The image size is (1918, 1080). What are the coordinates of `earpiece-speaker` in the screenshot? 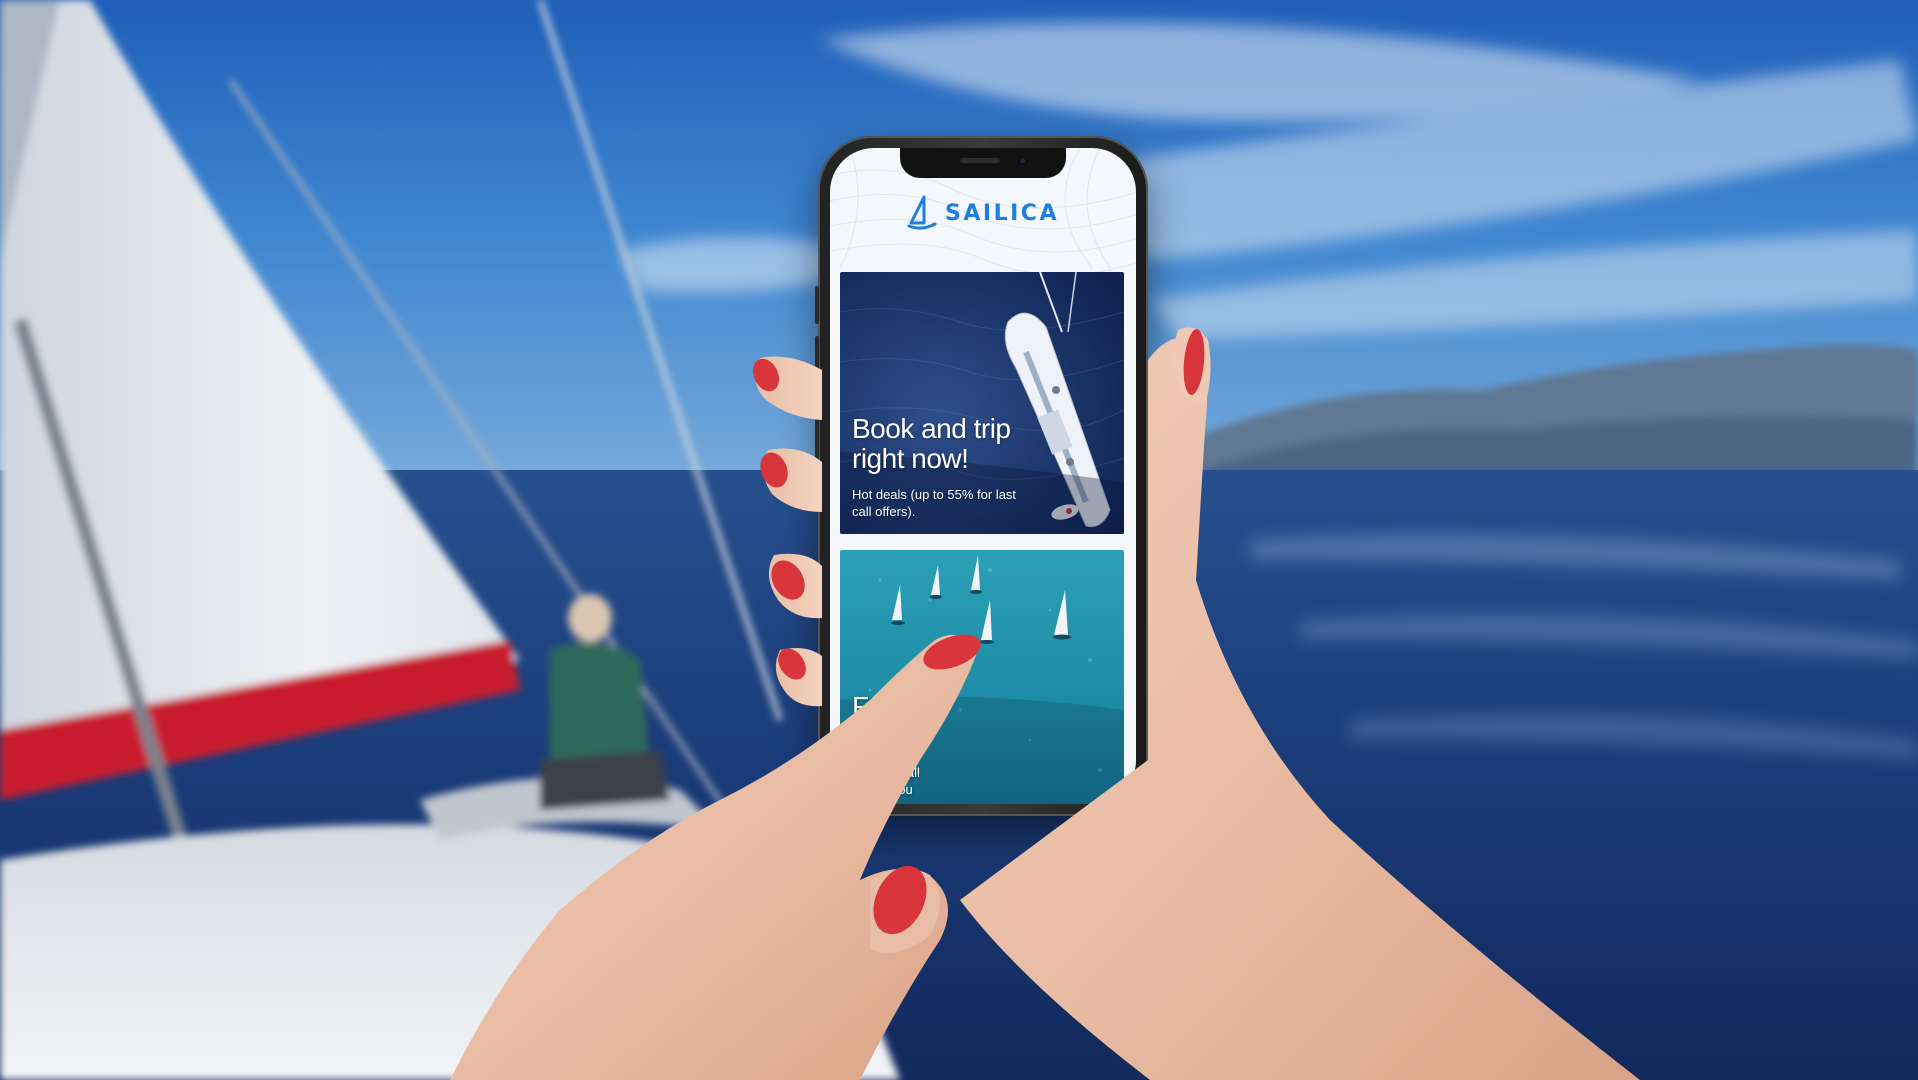 It's located at (980, 160).